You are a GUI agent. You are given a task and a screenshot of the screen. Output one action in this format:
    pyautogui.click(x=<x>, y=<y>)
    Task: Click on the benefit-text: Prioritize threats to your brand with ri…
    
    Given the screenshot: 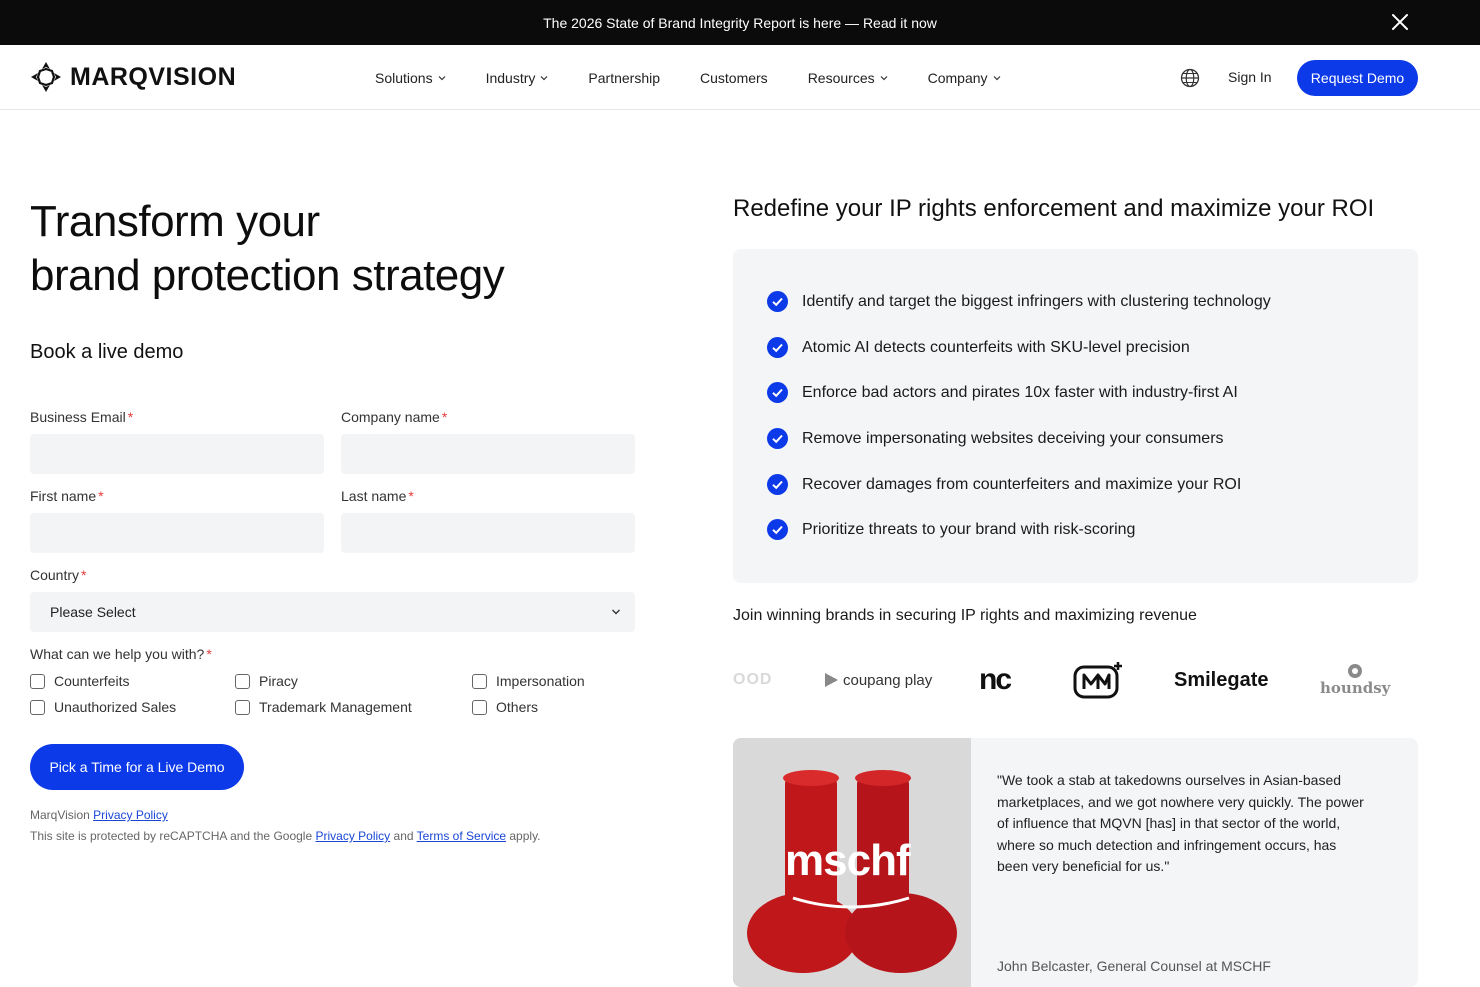 What is the action you would take?
    pyautogui.click(x=969, y=529)
    